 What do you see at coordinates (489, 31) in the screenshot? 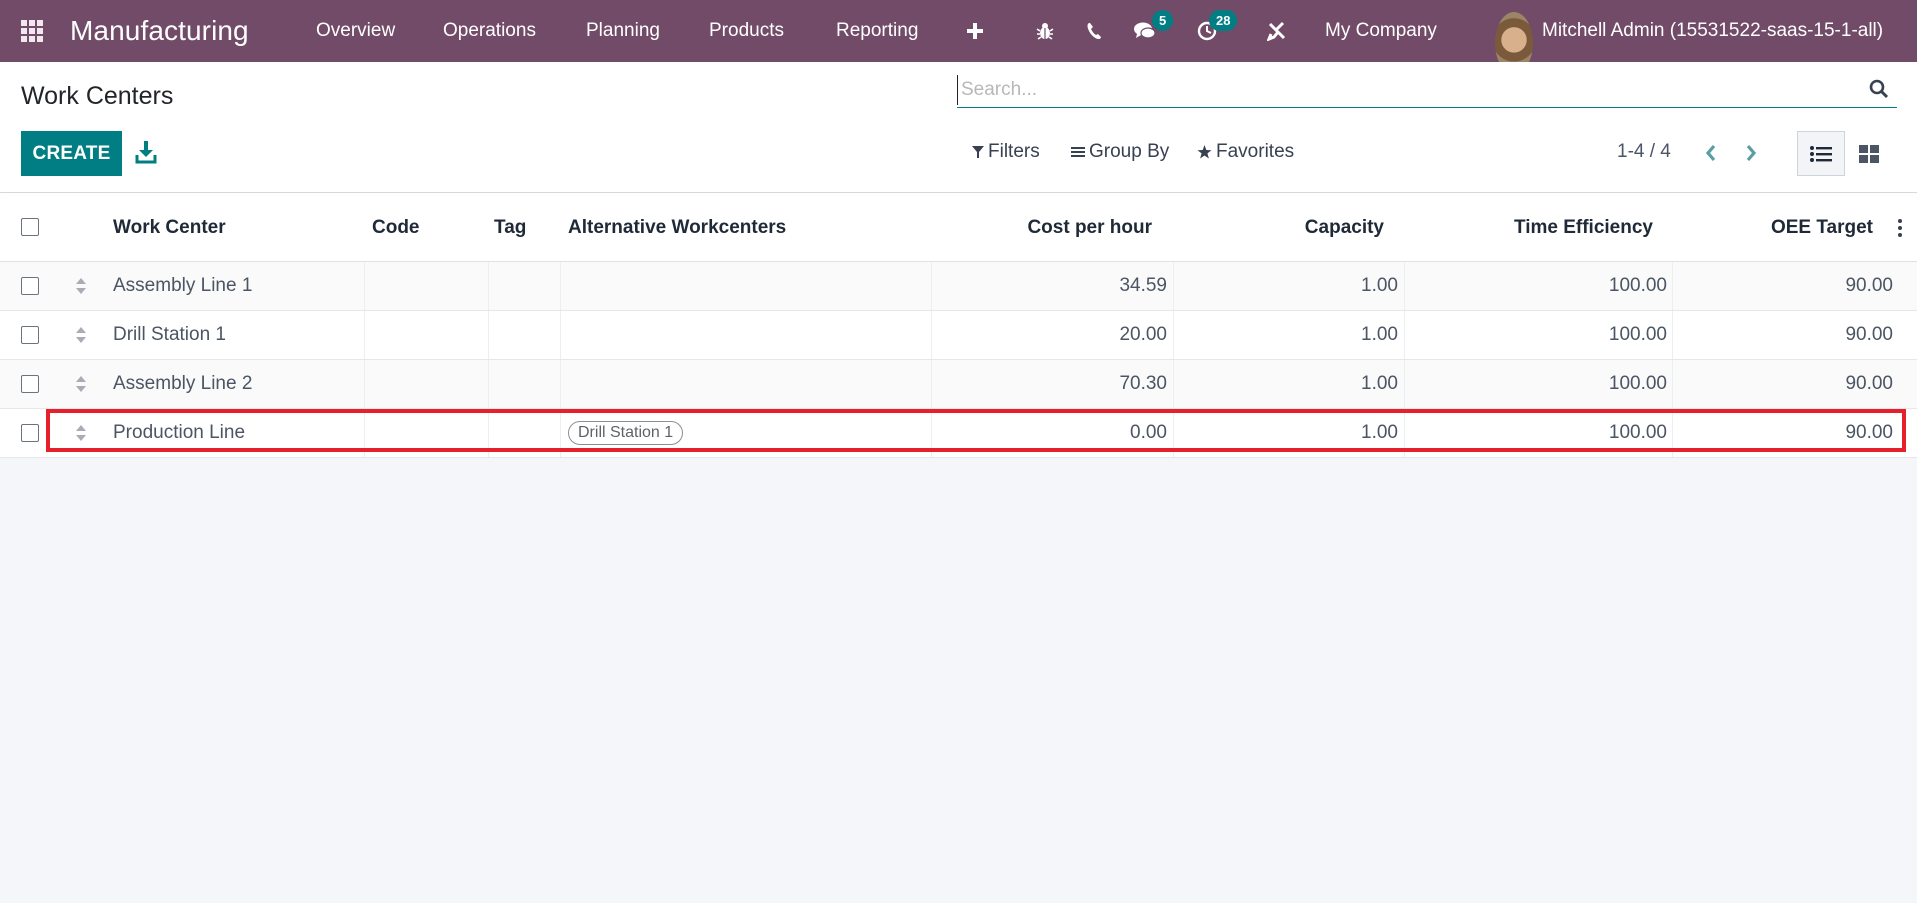
I see `menu-operations: Operations` at bounding box center [489, 31].